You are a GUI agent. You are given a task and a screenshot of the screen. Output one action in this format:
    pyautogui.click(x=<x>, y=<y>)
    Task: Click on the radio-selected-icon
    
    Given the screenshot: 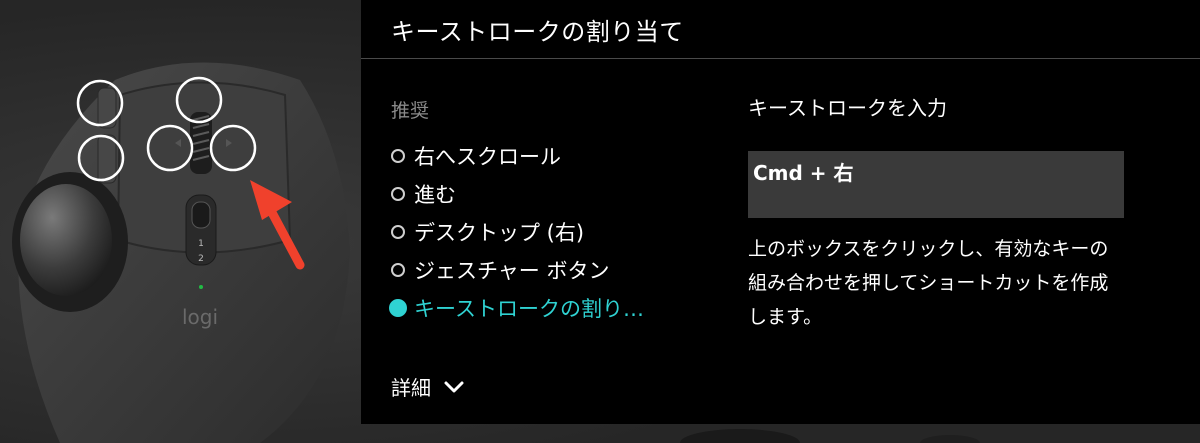 What is the action you would take?
    pyautogui.click(x=398, y=308)
    